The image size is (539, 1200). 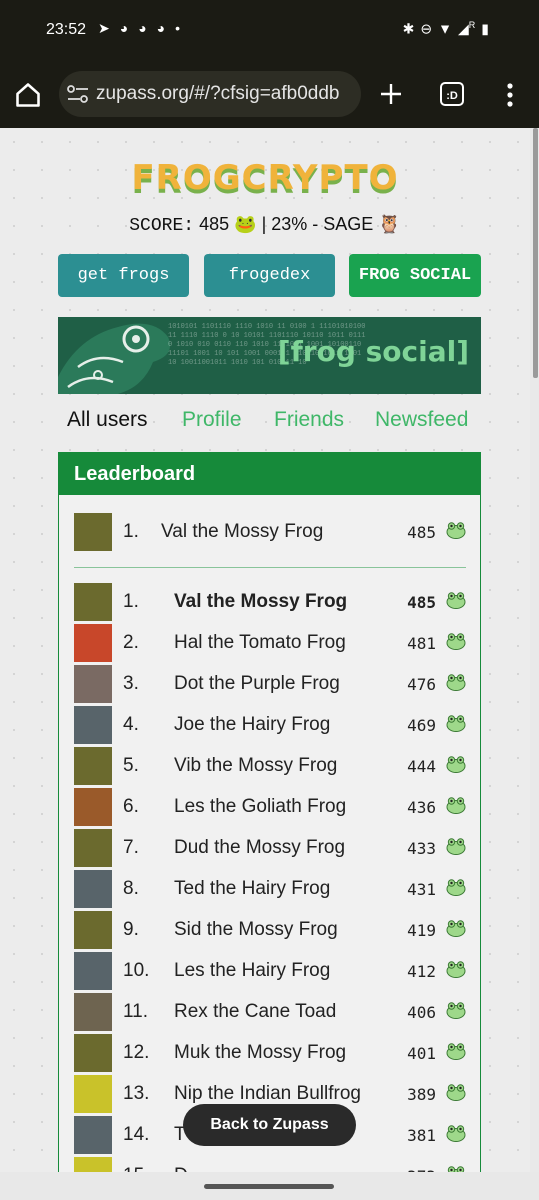 What do you see at coordinates (245, 224) in the screenshot?
I see `frog-icon: 🐸` at bounding box center [245, 224].